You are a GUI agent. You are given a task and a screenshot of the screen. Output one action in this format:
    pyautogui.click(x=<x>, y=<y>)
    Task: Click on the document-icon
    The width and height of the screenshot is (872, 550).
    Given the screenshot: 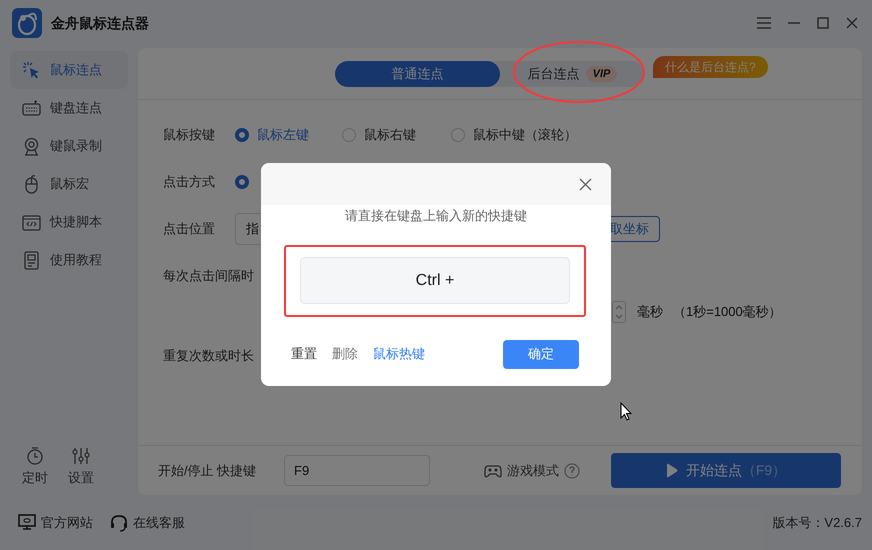 What is the action you would take?
    pyautogui.click(x=31, y=260)
    